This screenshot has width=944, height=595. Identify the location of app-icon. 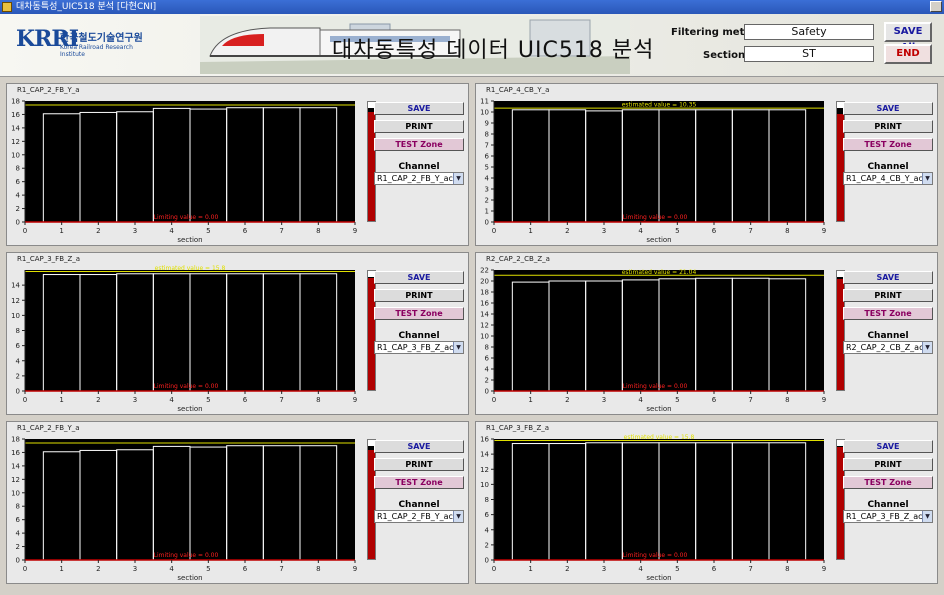
(7, 7).